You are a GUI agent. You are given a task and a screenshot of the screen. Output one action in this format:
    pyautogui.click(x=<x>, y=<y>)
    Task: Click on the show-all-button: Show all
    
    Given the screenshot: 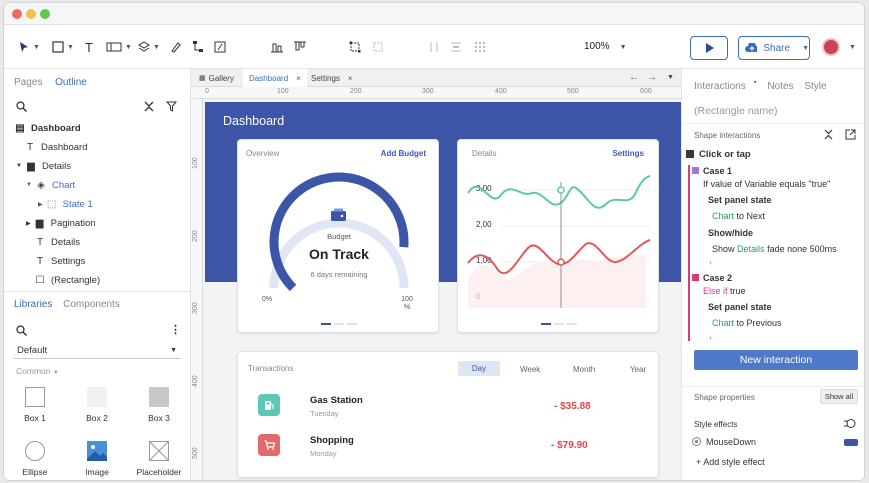 What is the action you would take?
    pyautogui.click(x=839, y=396)
    